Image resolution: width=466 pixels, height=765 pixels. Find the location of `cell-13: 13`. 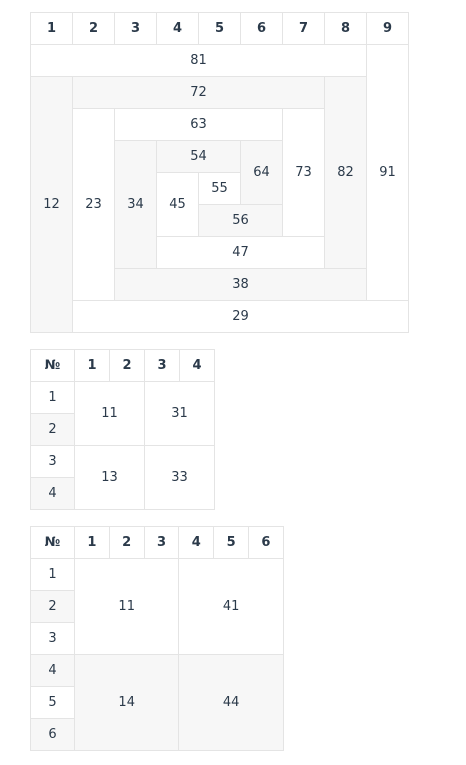

cell-13: 13 is located at coordinates (109, 477).